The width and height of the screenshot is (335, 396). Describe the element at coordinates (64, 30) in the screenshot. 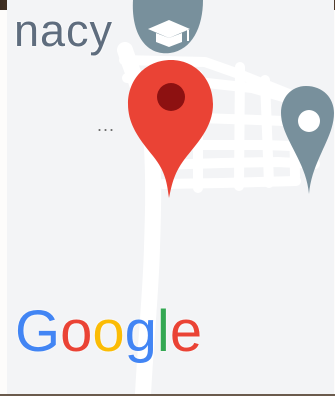

I see `map-place-label: nacy` at that location.